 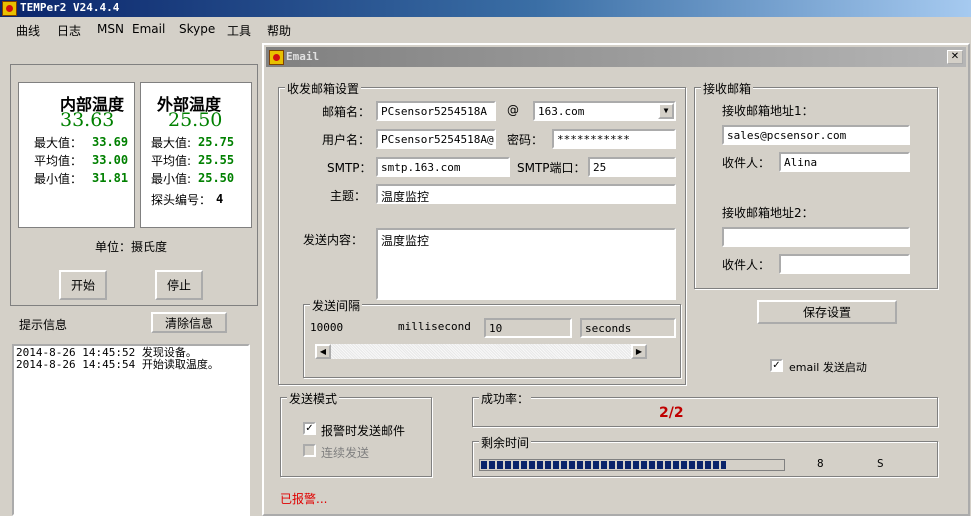 What do you see at coordinates (639, 351) in the screenshot?
I see `scroll-right-icon: ▶` at bounding box center [639, 351].